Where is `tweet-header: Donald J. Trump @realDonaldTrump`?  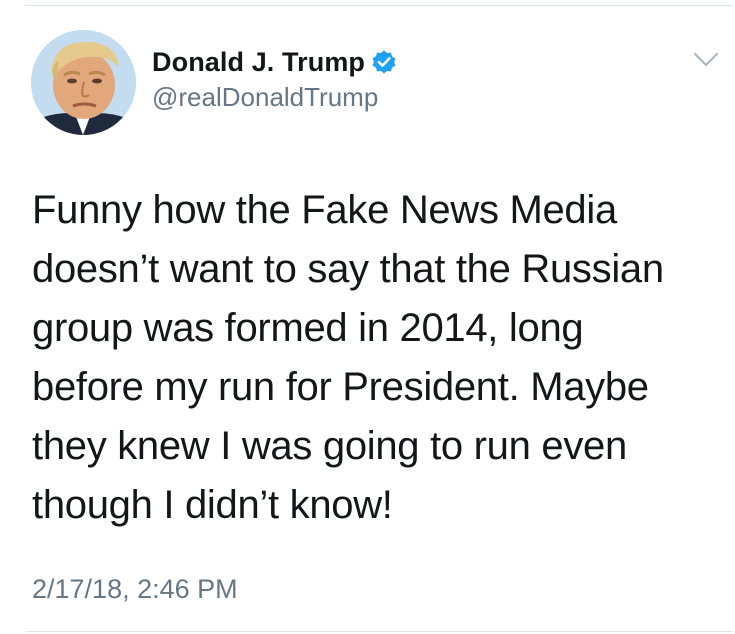 tweet-header: Donald J. Trump @realDonaldTrump is located at coordinates (274, 78).